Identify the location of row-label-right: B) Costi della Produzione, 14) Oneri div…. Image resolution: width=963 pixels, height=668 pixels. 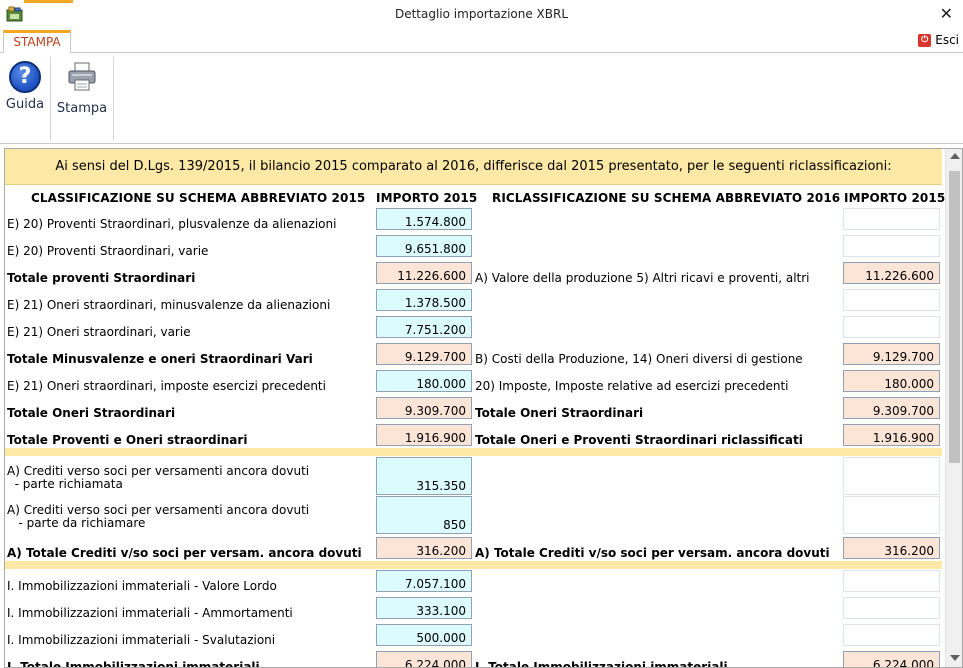
(639, 359).